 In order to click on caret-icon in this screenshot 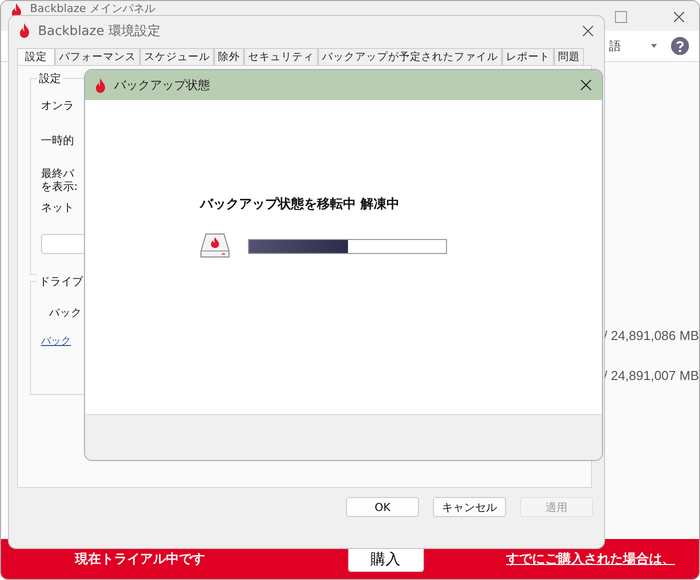, I will do `click(654, 46)`.